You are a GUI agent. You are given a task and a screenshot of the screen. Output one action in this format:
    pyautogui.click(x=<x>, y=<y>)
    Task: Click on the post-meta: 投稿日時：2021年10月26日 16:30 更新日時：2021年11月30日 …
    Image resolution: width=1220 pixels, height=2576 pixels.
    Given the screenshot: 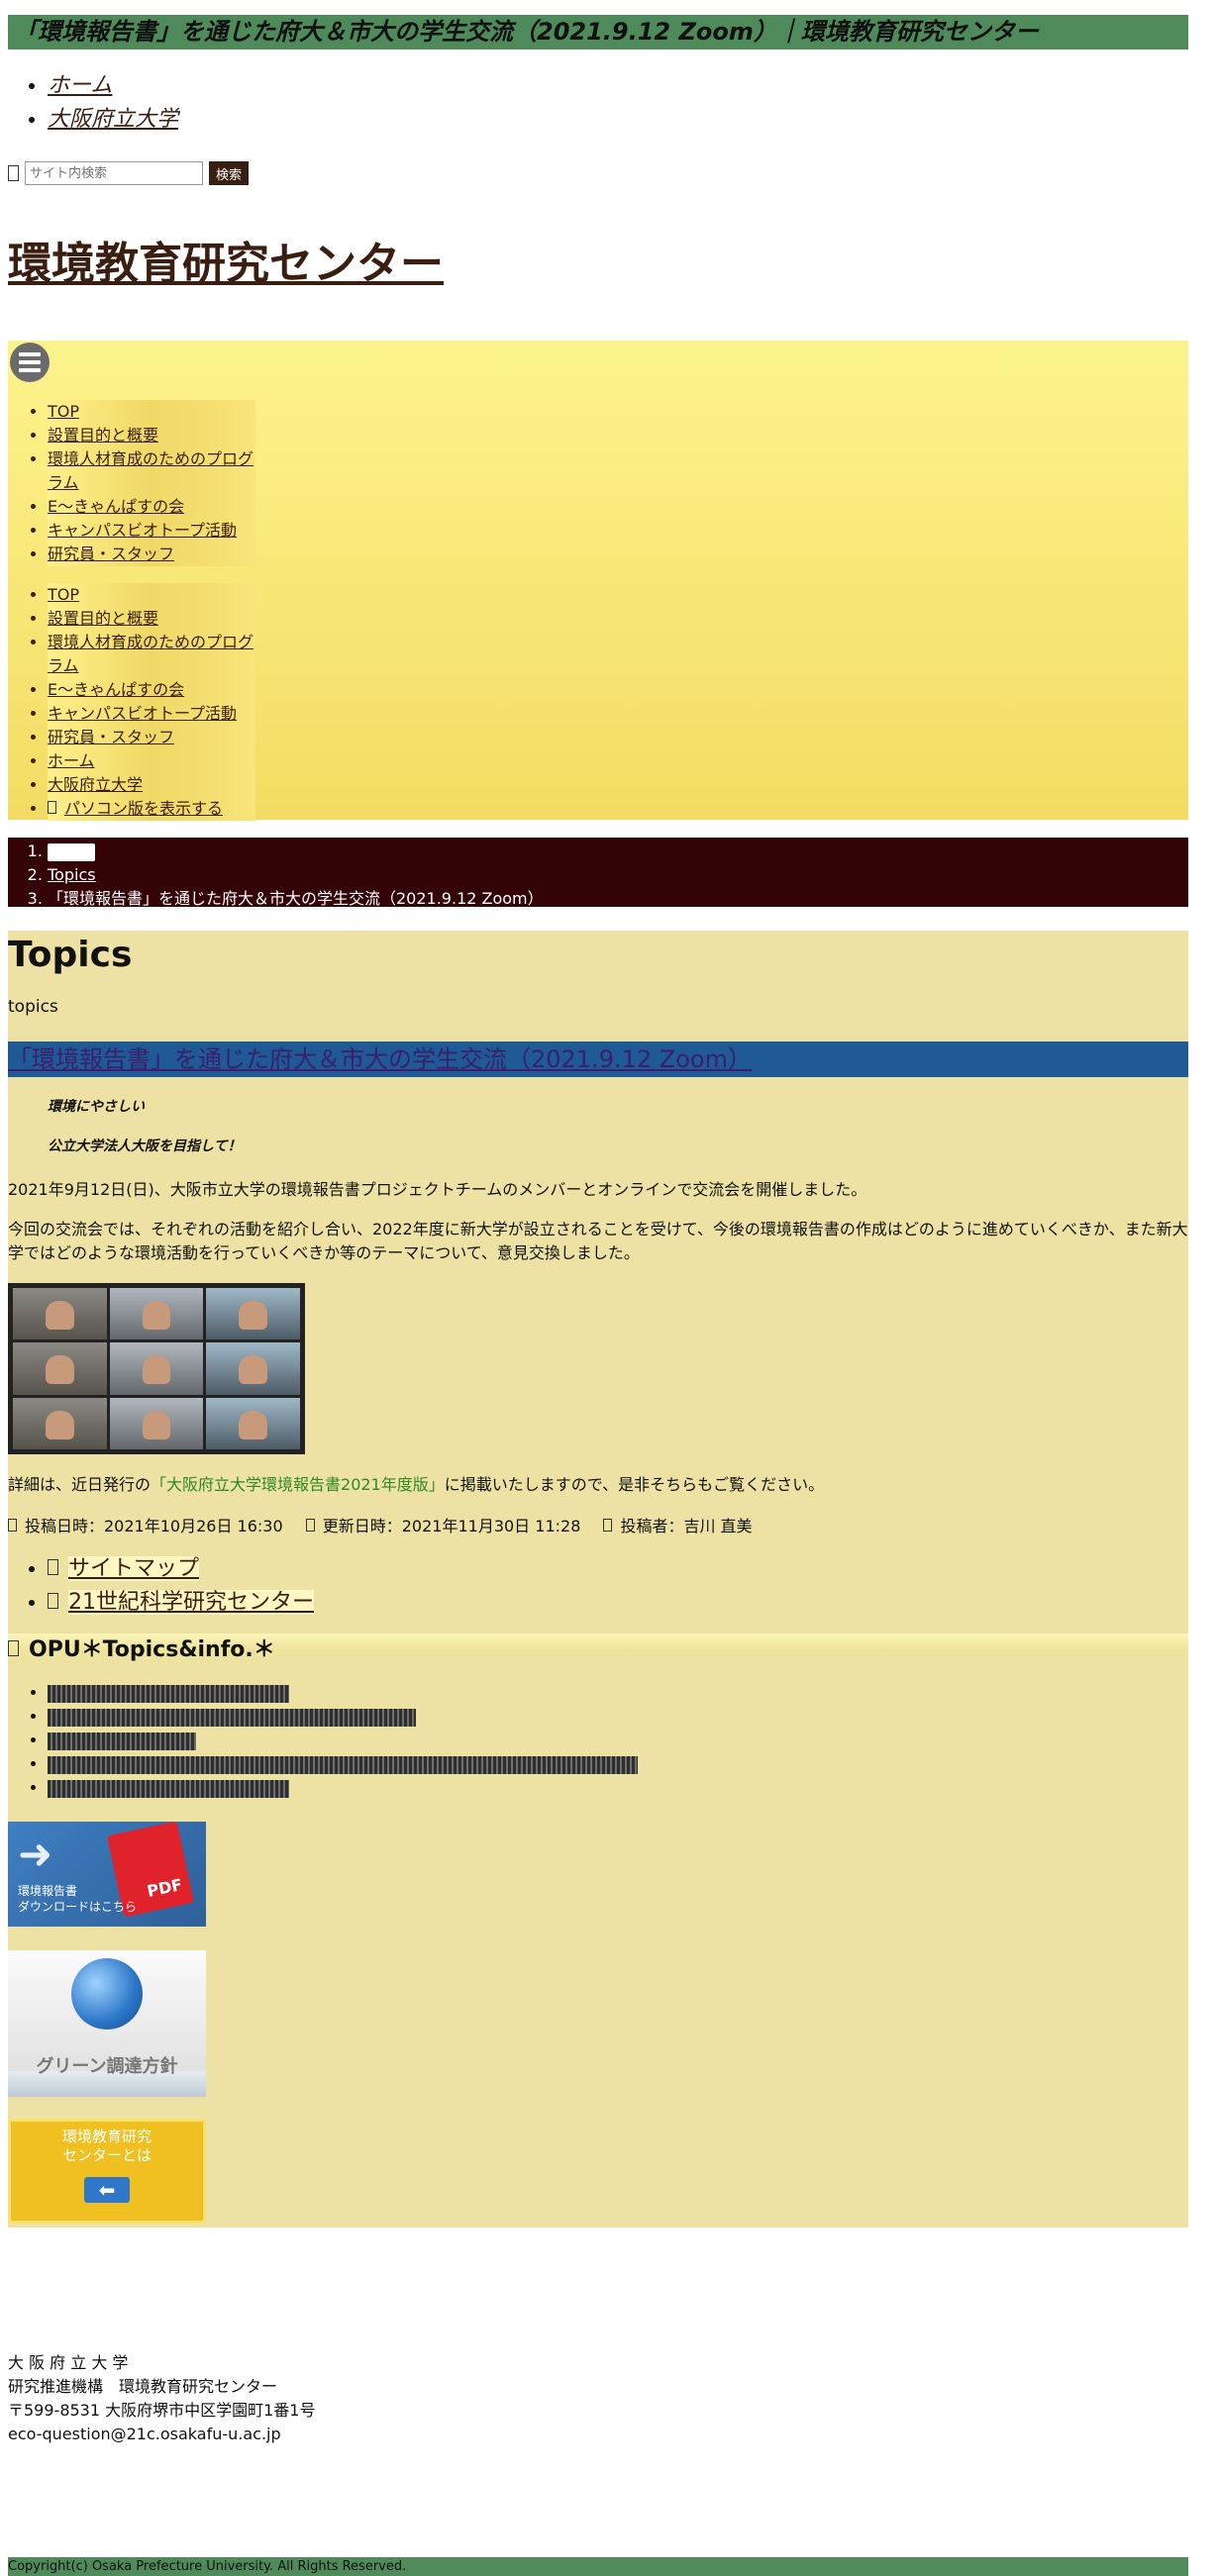 What is the action you would take?
    pyautogui.click(x=389, y=1527)
    